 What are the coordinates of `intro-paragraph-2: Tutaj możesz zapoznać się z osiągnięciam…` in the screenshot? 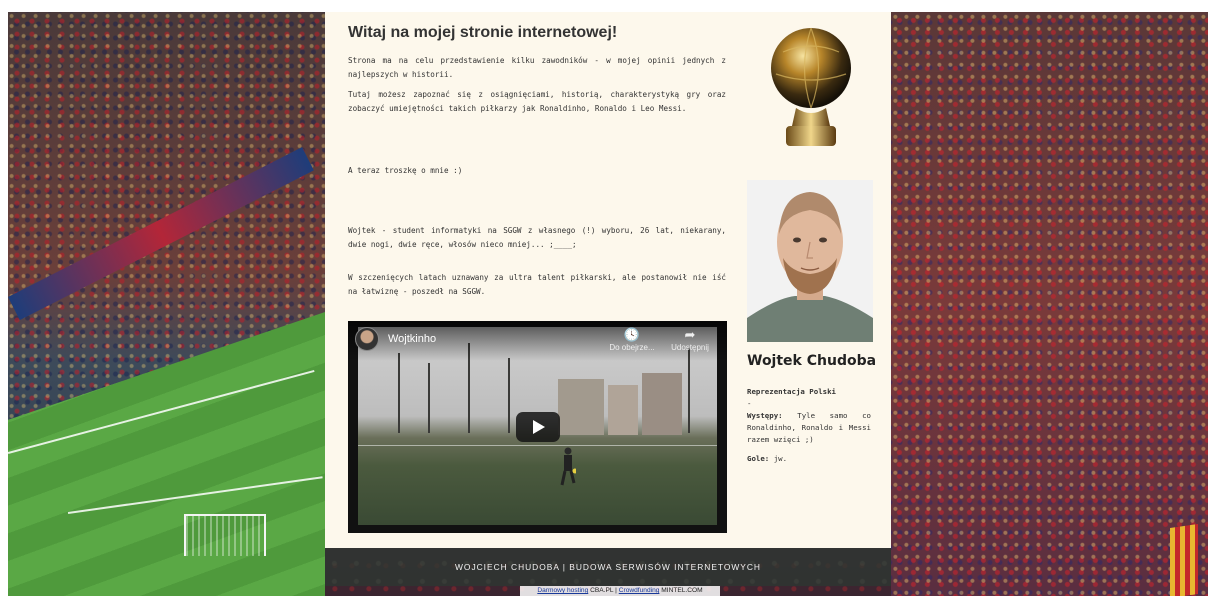 It's located at (537, 101).